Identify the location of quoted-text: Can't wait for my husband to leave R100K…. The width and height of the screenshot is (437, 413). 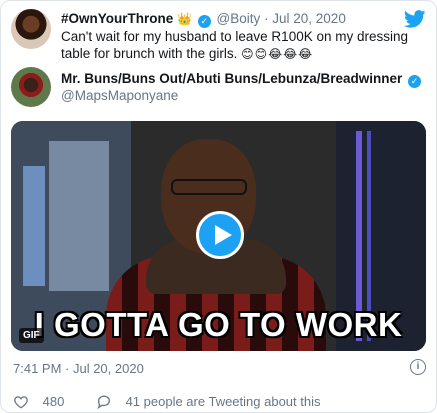
(241, 45).